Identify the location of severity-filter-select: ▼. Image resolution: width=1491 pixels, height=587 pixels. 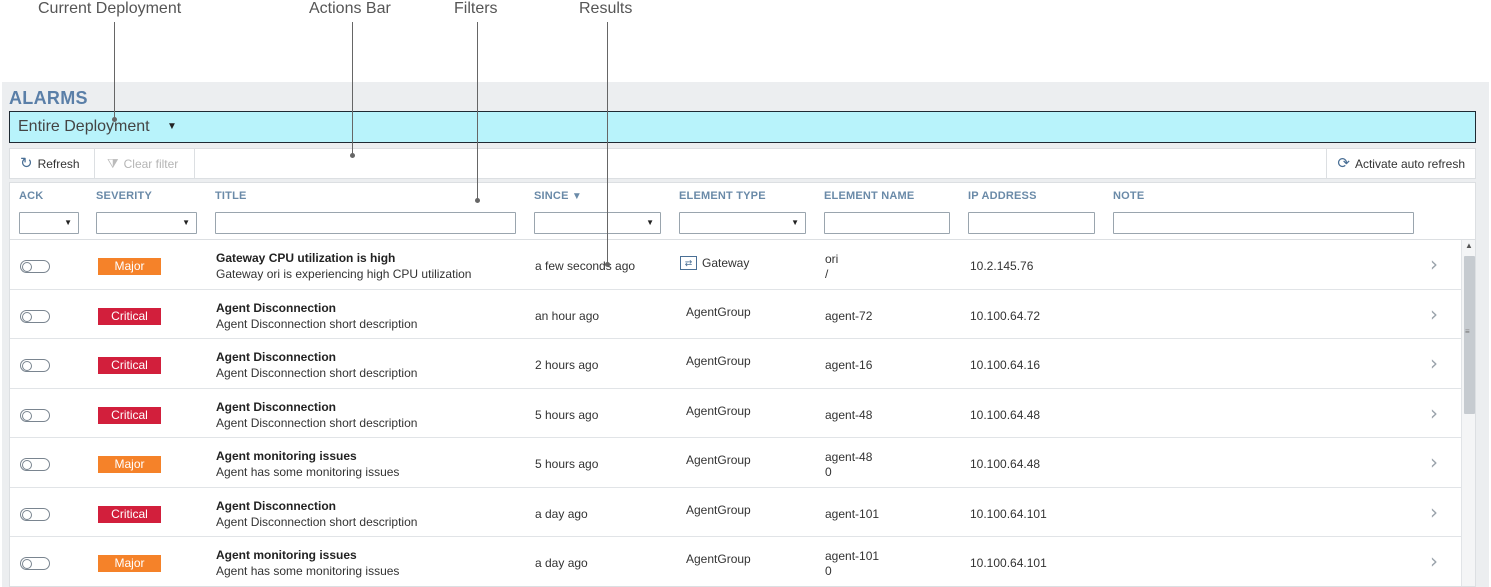
(146, 223).